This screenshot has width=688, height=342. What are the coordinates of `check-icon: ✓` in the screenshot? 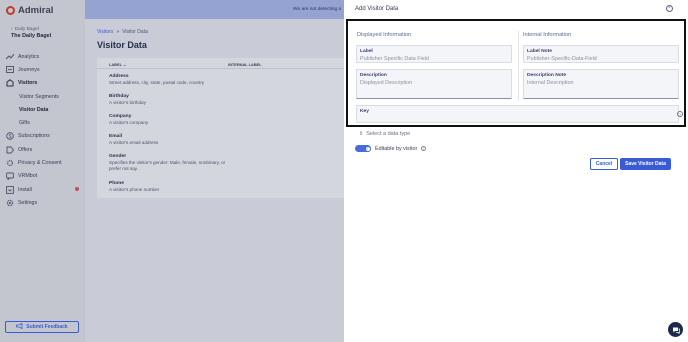 It's located at (367, 148).